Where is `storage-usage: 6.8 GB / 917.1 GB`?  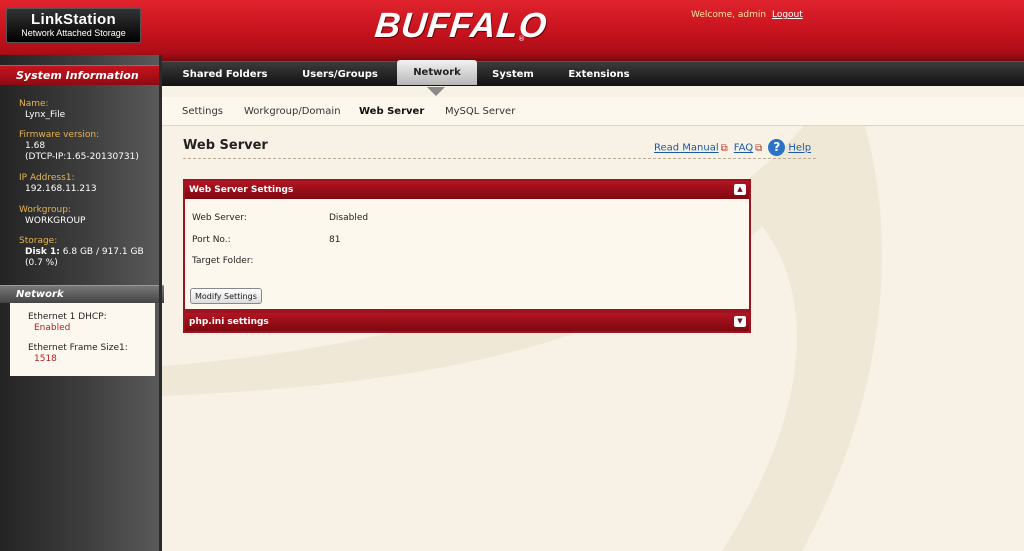 storage-usage: 6.8 GB / 917.1 GB is located at coordinates (103, 252).